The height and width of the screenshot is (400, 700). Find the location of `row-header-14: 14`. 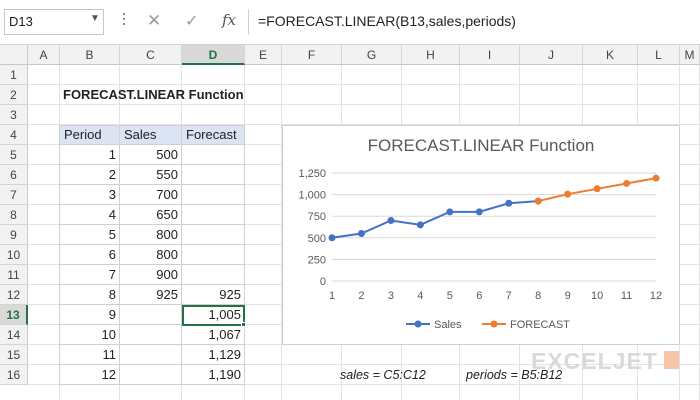

row-header-14: 14 is located at coordinates (14, 335).